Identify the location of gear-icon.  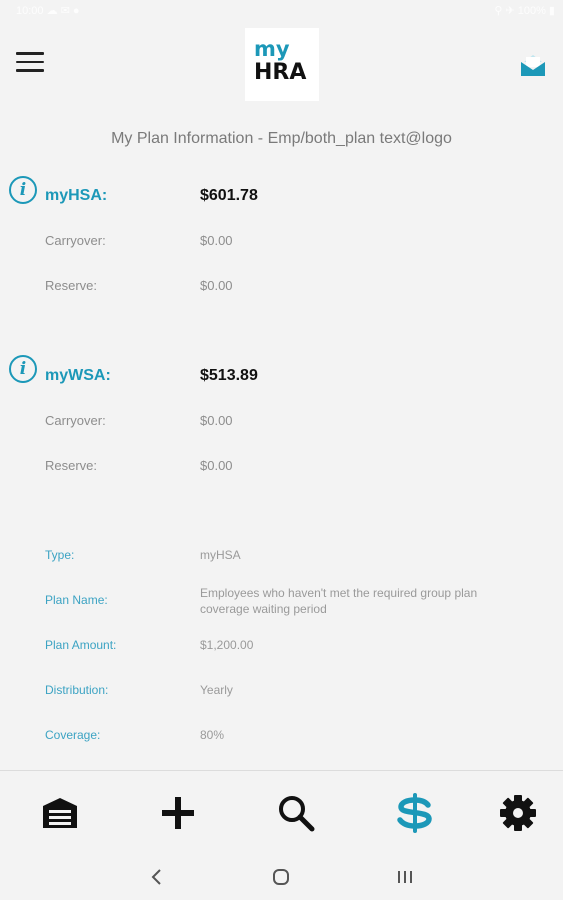
(518, 813).